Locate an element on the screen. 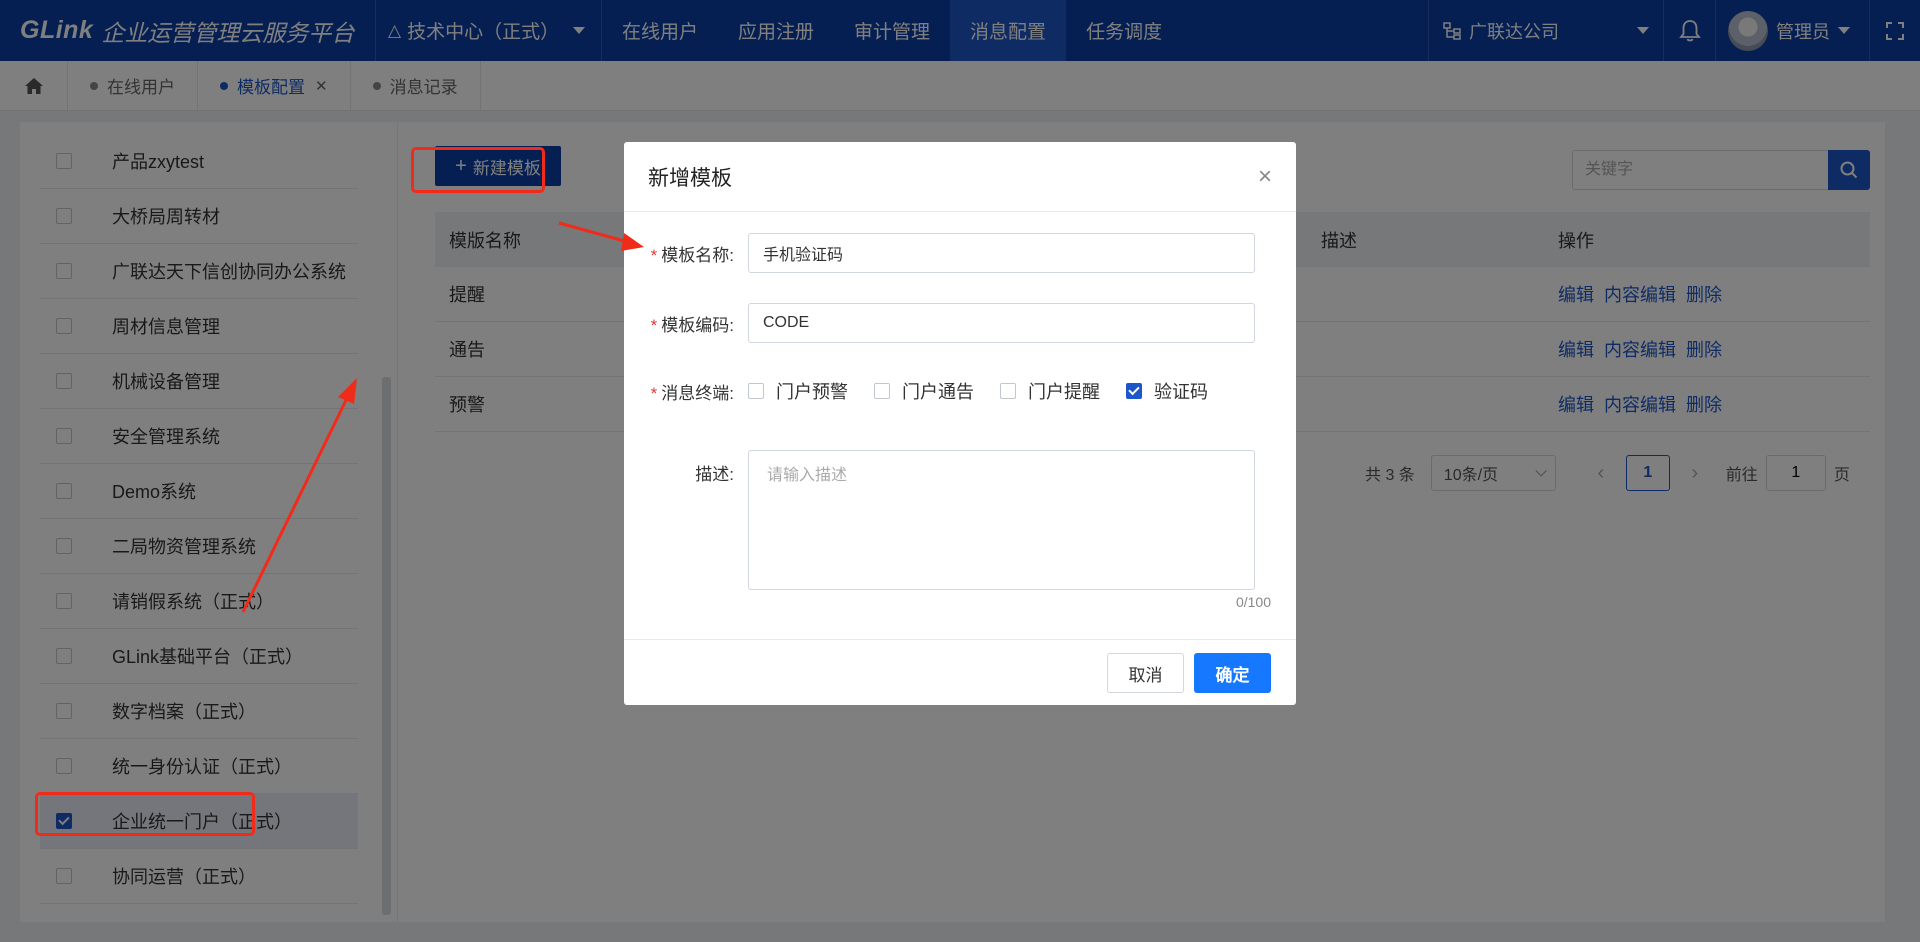 This screenshot has width=1920, height=942. form-row-terminals: * 消息终端: 门户预警 门户通告 门户提醒 验证码 is located at coordinates (929, 391).